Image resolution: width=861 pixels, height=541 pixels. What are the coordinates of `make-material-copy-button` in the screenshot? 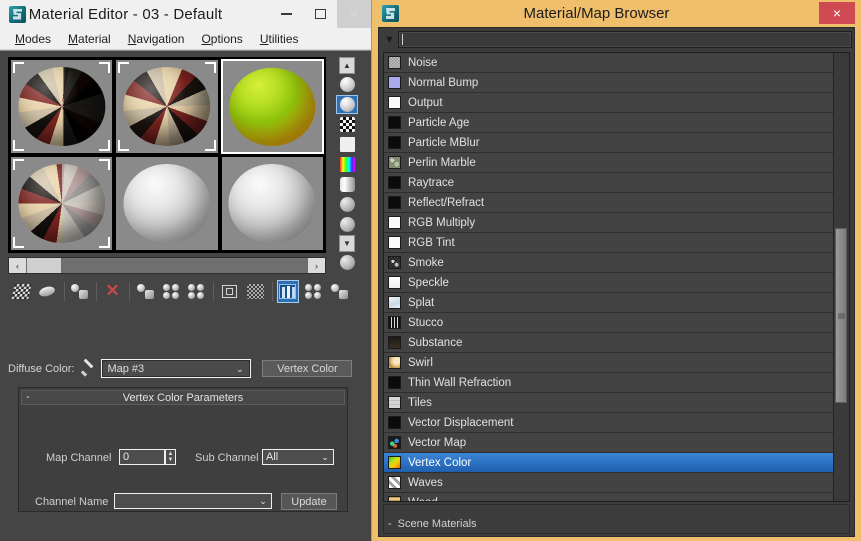 It's located at (171, 291).